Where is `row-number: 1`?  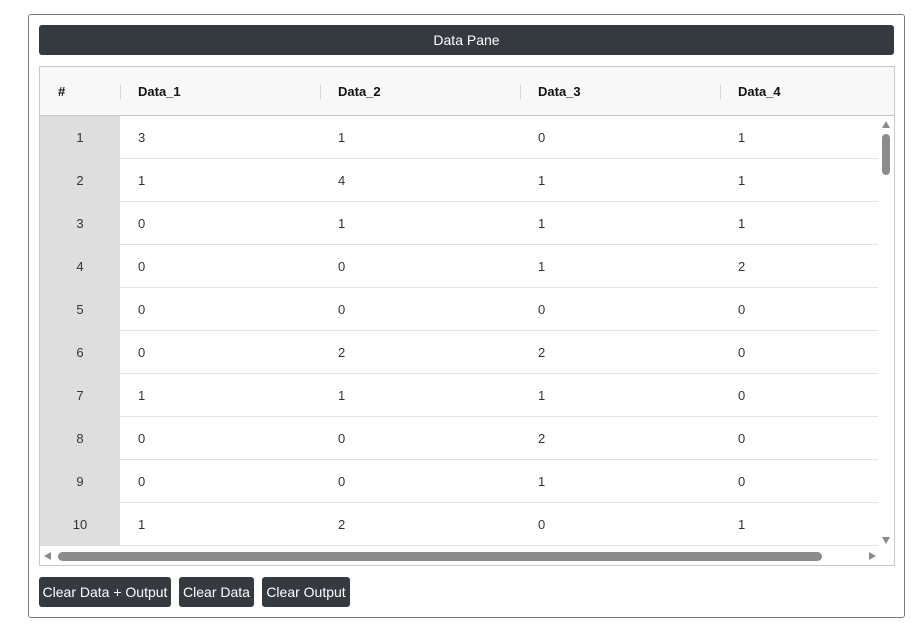
row-number: 1 is located at coordinates (80, 137).